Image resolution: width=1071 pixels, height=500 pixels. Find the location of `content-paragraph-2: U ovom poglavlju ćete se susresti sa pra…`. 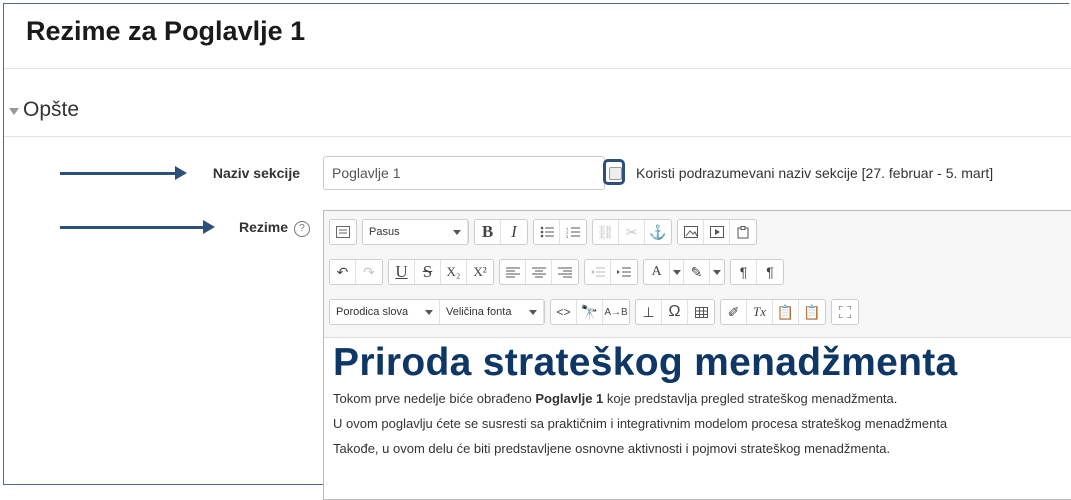

content-paragraph-2: U ovom poglavlju ćete se susresti sa pra… is located at coordinates (640, 423).